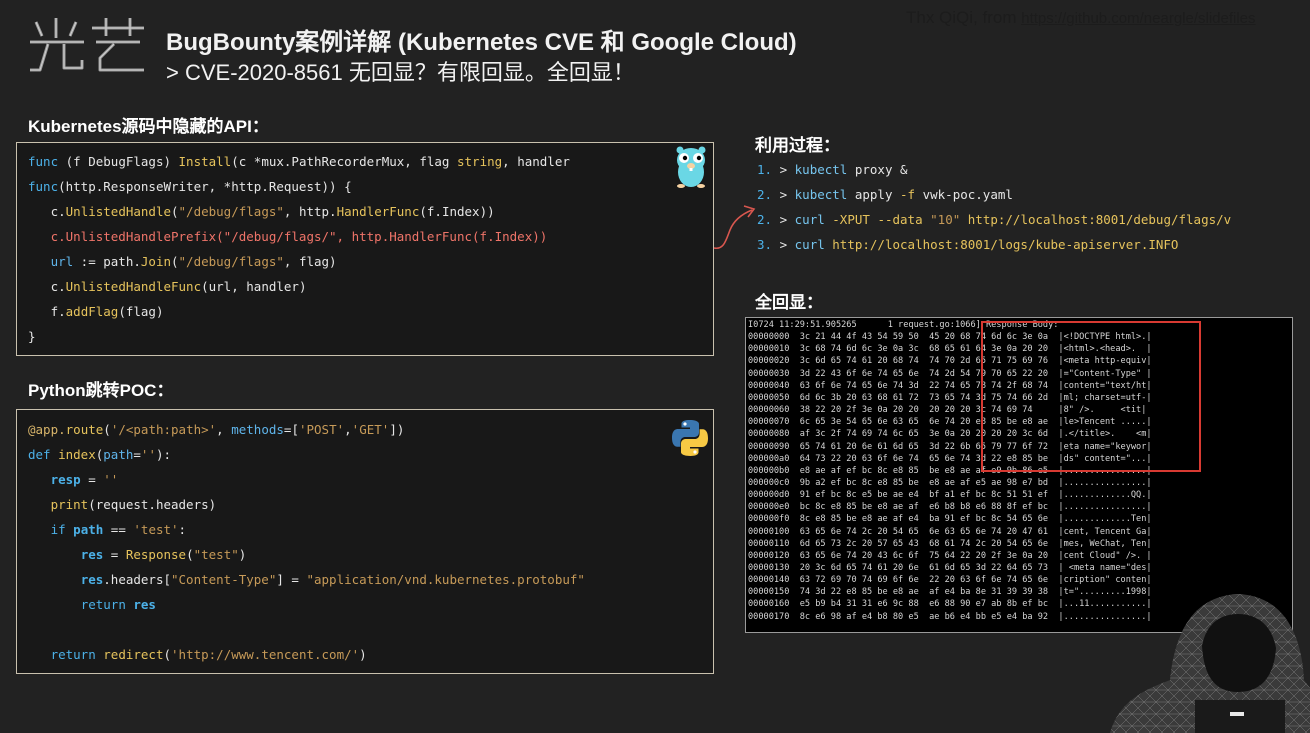 The height and width of the screenshot is (733, 1310). Describe the element at coordinates (47, 311) in the screenshot. I see `code-token: f.` at that location.